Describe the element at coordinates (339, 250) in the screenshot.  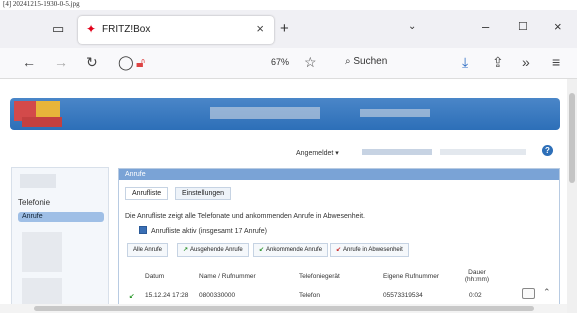
I see `missed-phone-icon: ↙` at that location.